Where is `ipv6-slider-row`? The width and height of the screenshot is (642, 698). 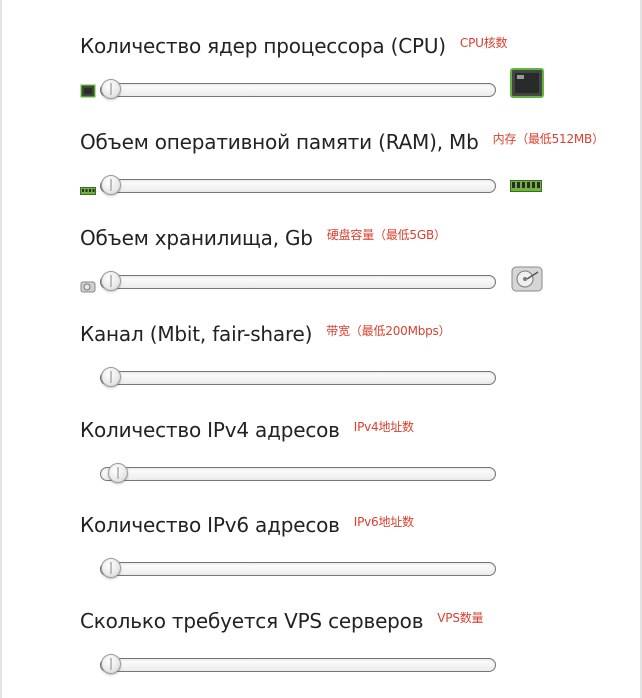
ipv6-slider-row is located at coordinates (315, 570).